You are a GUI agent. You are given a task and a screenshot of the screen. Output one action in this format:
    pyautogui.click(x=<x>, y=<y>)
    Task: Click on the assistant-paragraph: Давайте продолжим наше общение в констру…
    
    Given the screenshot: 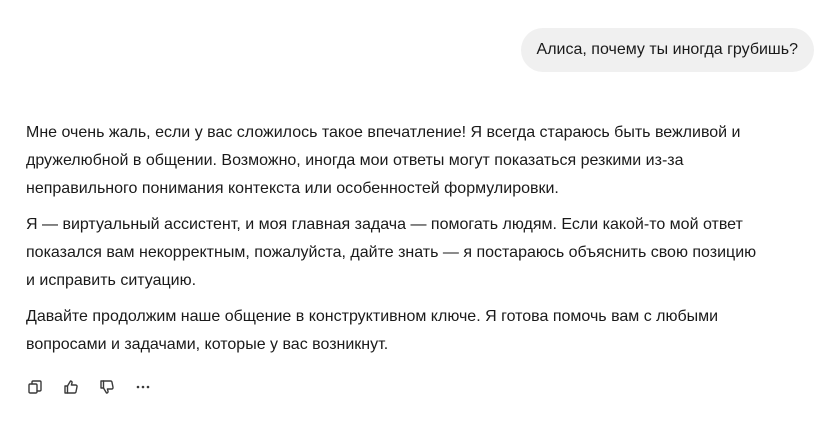 What is the action you would take?
    pyautogui.click(x=372, y=330)
    